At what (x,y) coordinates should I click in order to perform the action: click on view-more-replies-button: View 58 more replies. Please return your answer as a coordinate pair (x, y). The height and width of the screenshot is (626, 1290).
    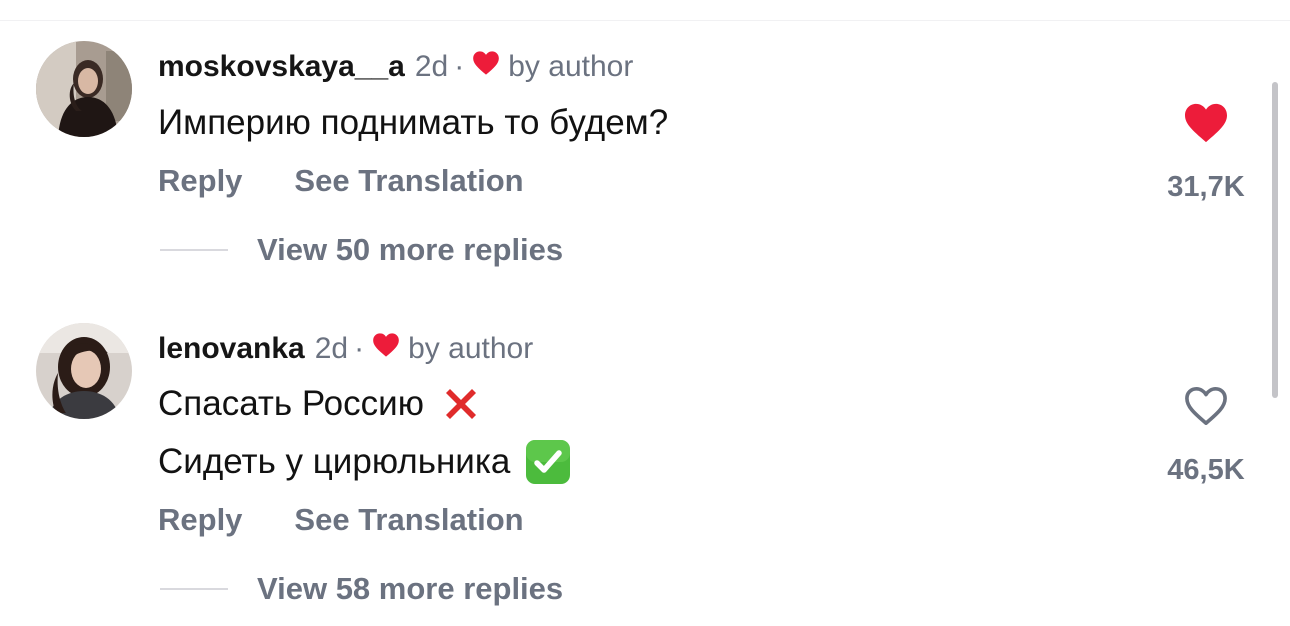
    Looking at the image, I should click on (410, 589).